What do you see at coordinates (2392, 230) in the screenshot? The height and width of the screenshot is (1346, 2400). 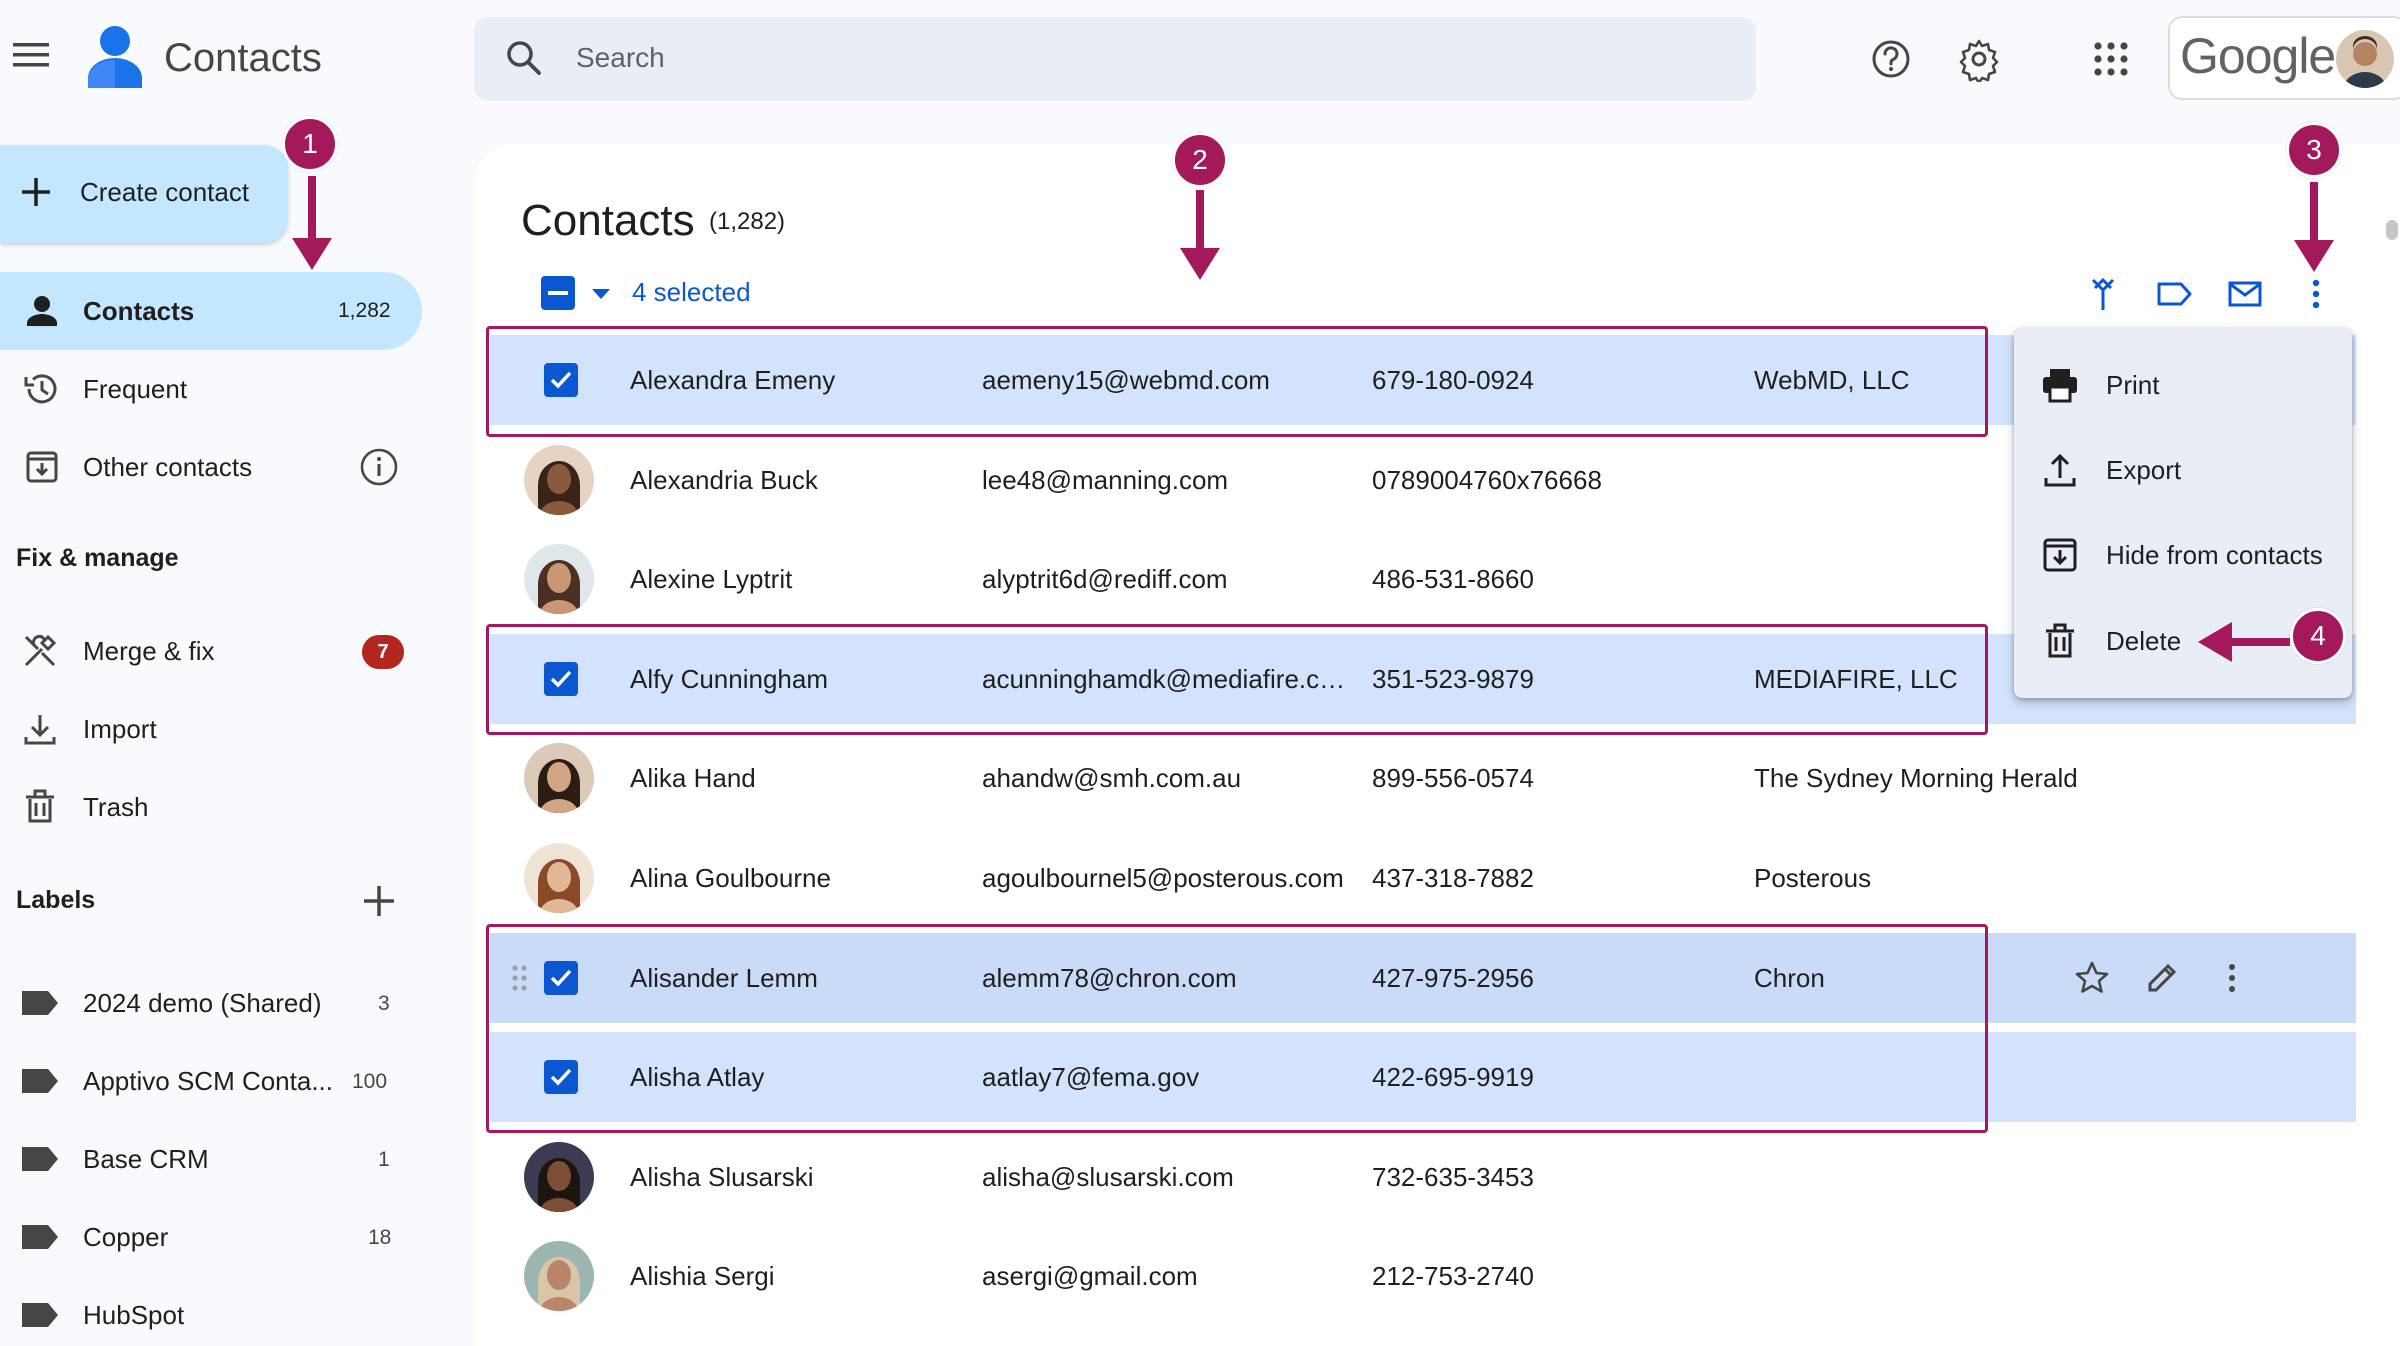 I see `scrollbar-thumb` at bounding box center [2392, 230].